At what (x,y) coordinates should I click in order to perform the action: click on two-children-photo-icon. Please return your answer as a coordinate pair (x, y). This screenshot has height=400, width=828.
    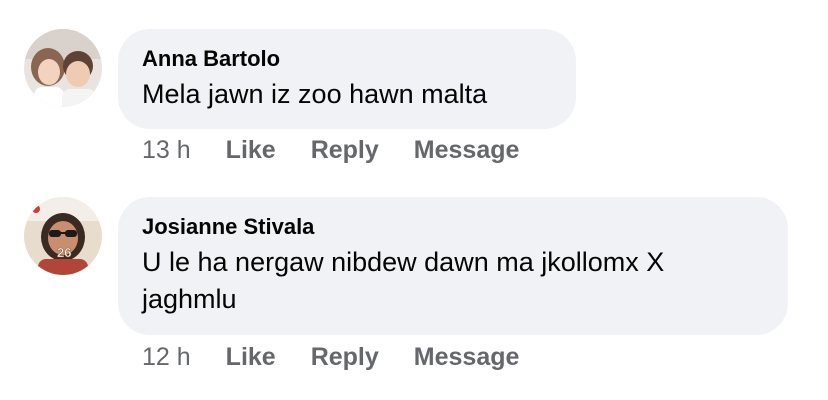
    Looking at the image, I should click on (63, 68).